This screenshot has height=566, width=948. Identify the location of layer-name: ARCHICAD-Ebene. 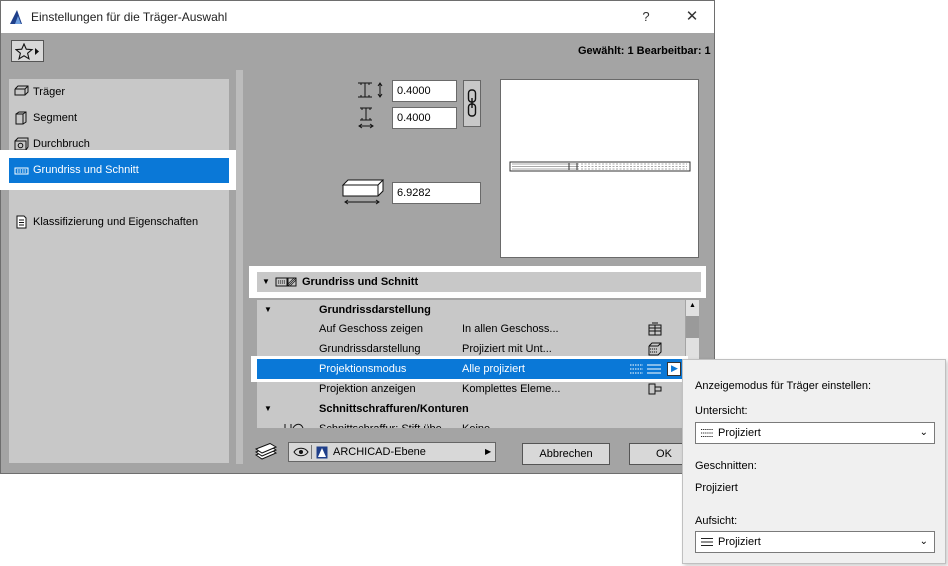
(379, 452).